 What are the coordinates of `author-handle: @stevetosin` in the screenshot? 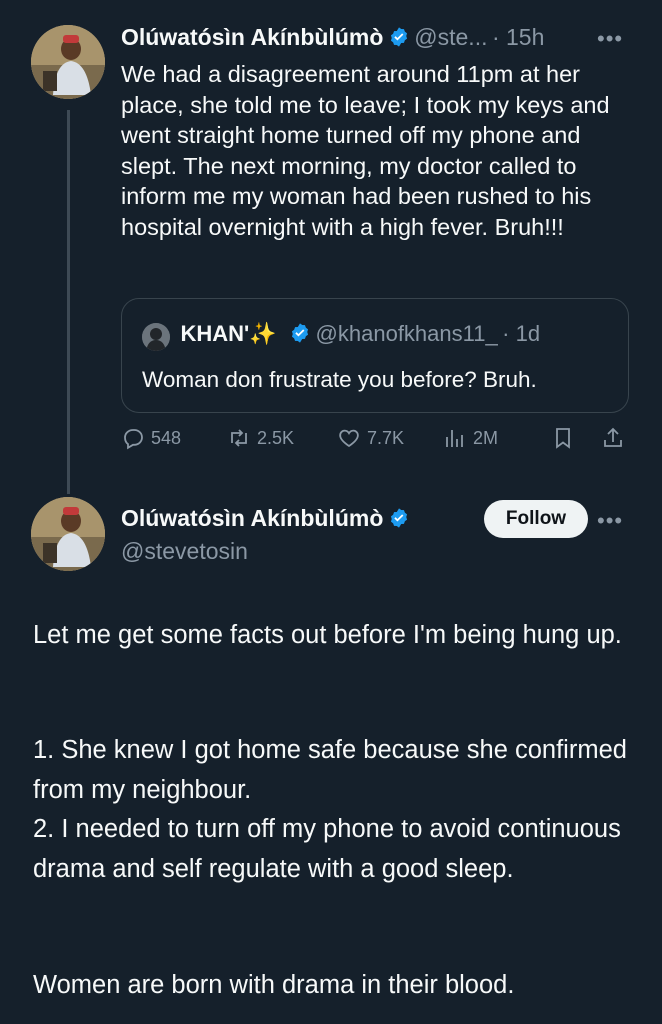 It's located at (184, 551).